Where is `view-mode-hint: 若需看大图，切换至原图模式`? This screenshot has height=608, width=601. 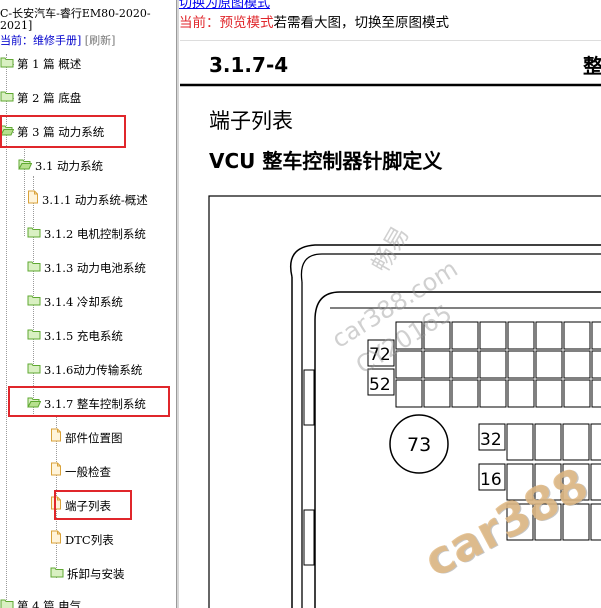 view-mode-hint: 若需看大图，切换至原图模式 is located at coordinates (361, 23).